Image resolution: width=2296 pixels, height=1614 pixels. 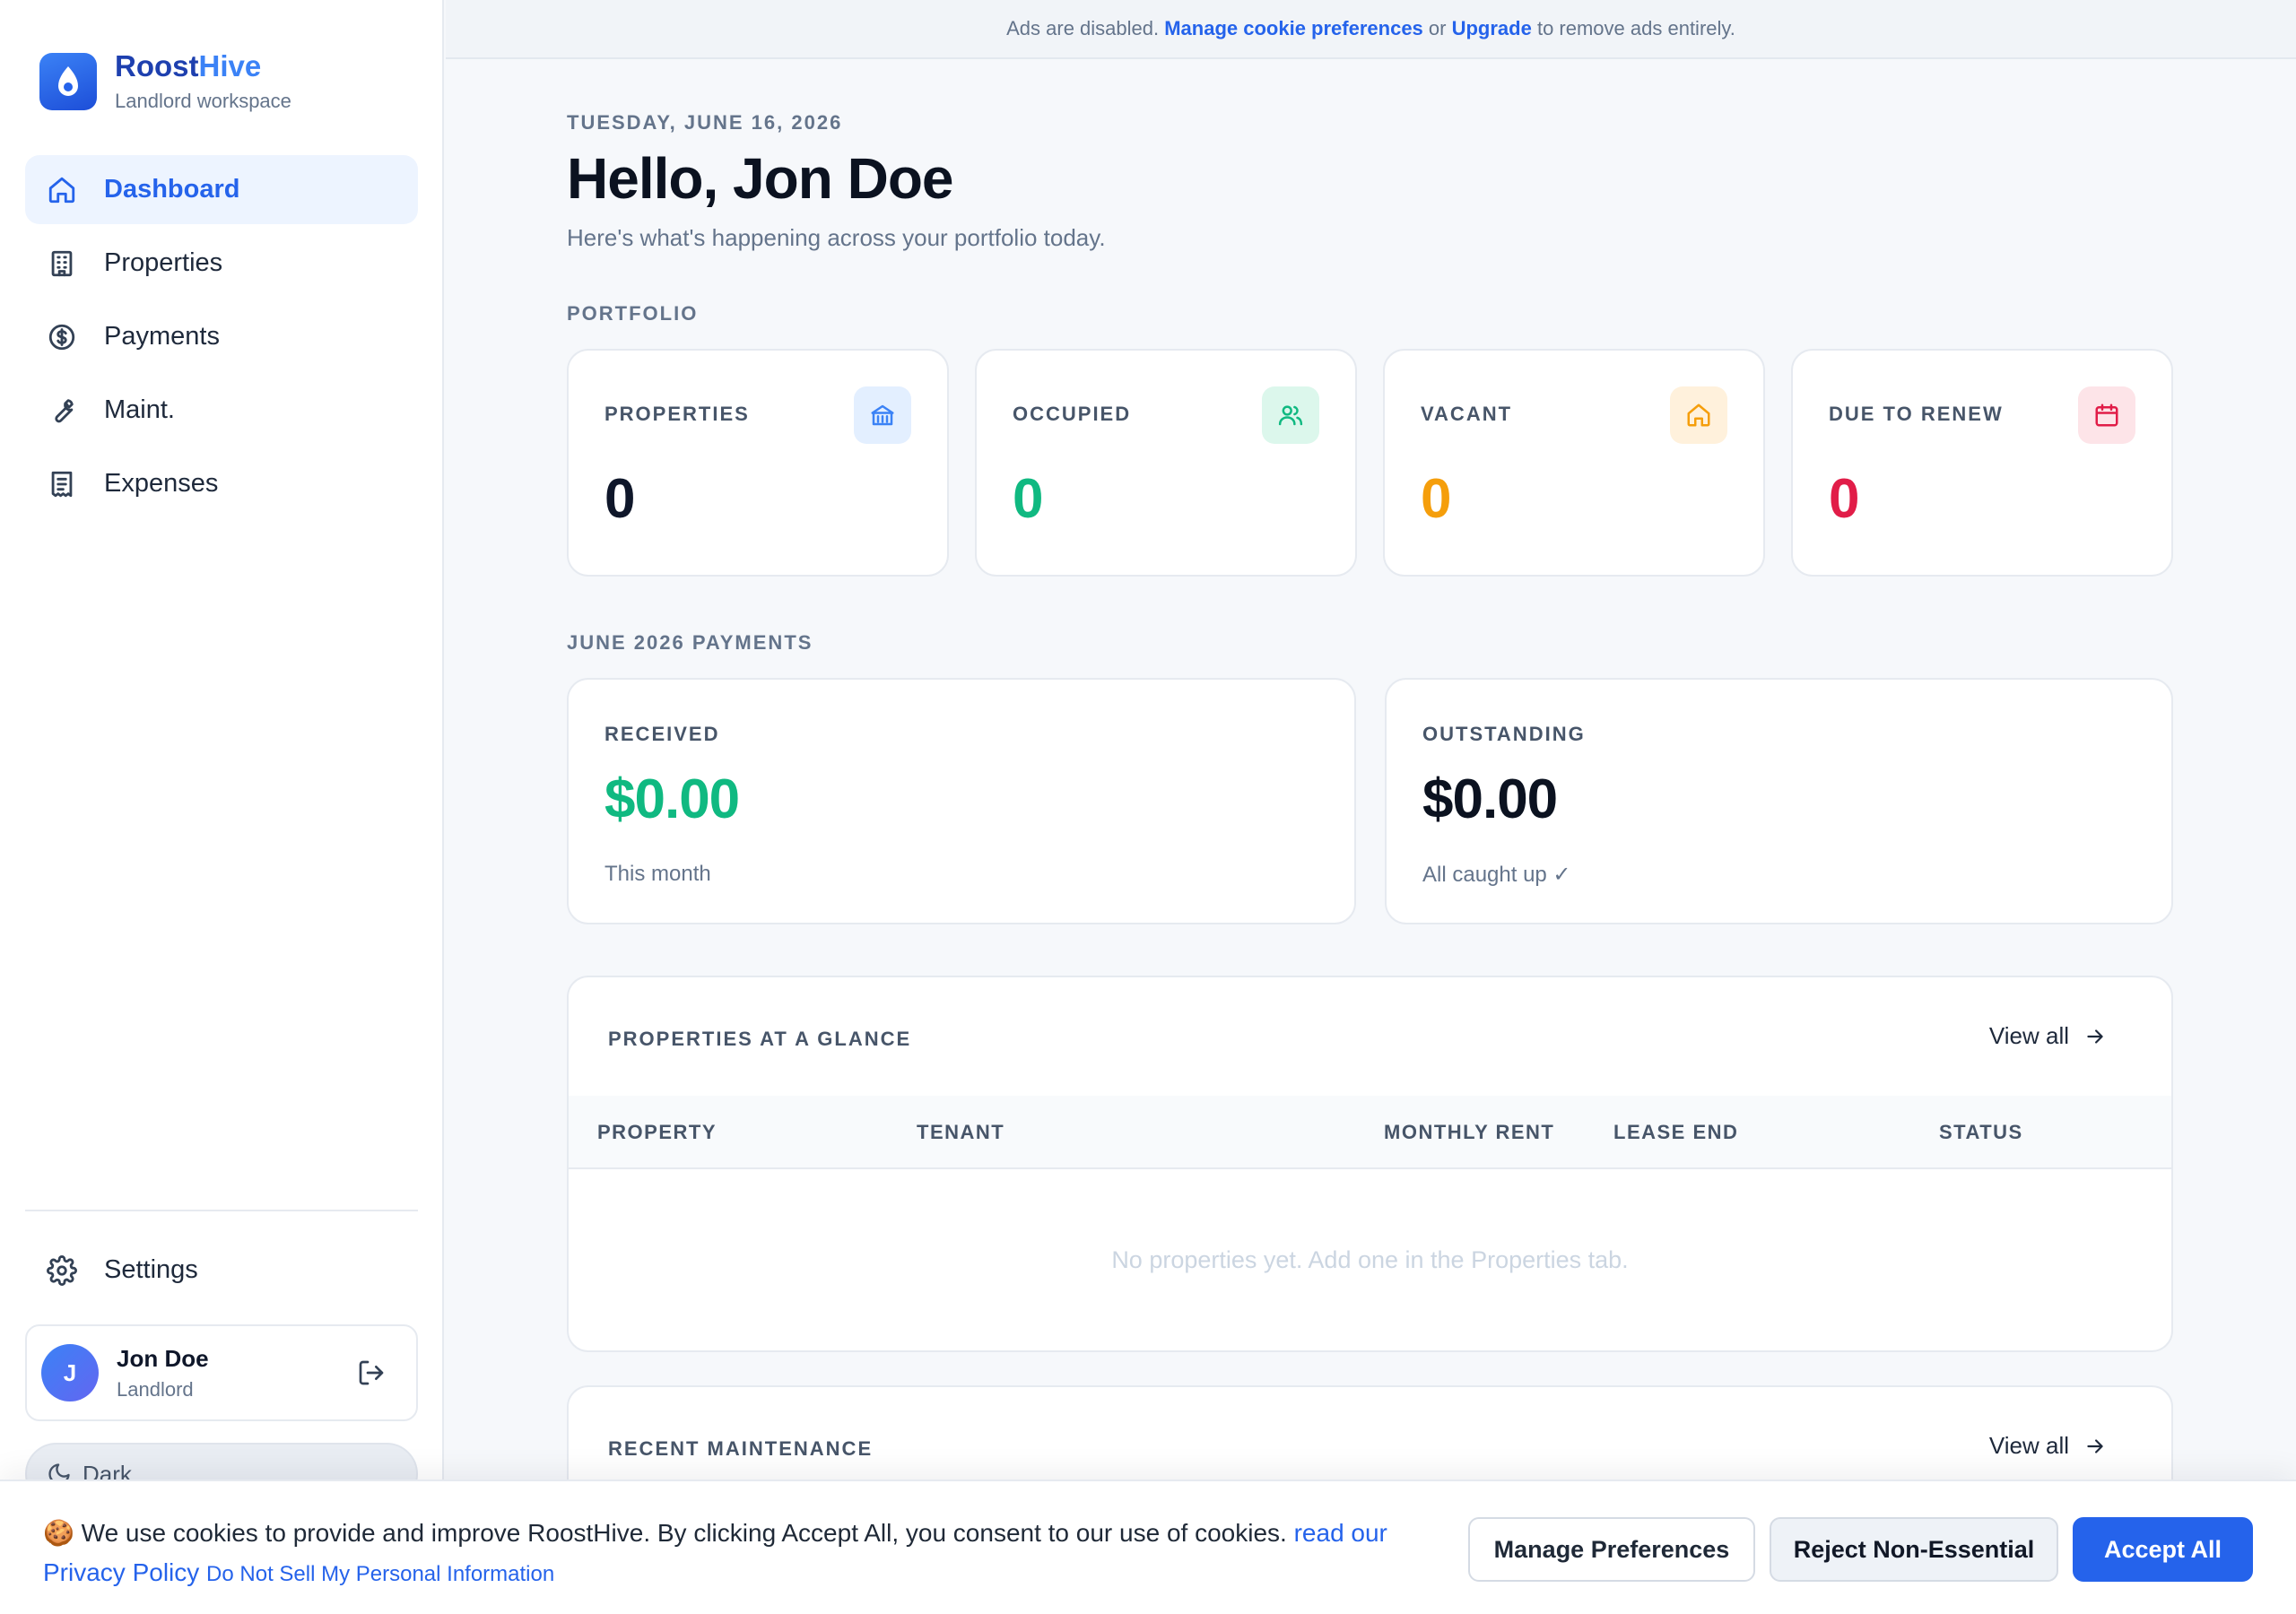 I want to click on stat-label: PROPERTIES, so click(x=677, y=414).